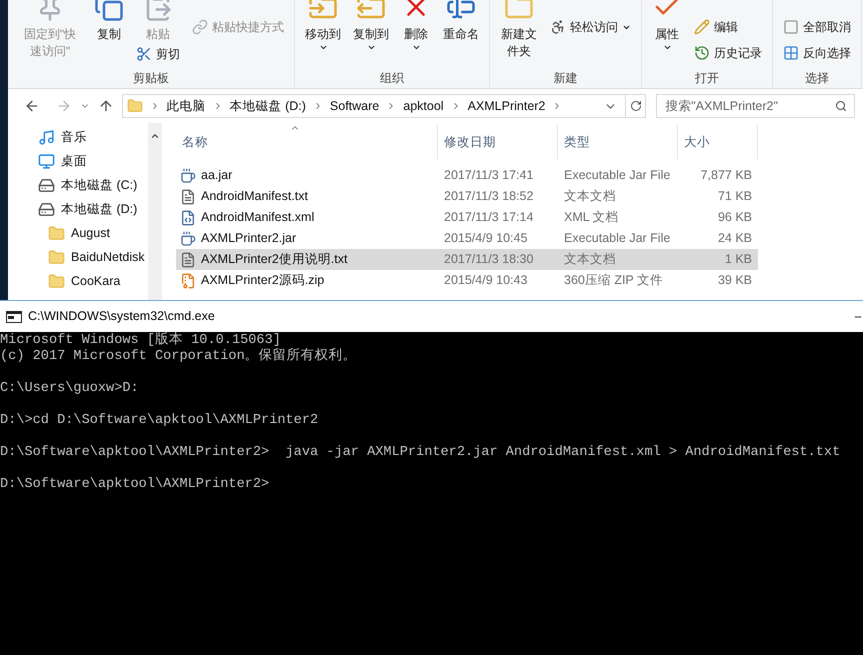 Image resolution: width=863 pixels, height=655 pixels. I want to click on table-cell-text: 360压缩 ZIP 文件, so click(613, 281).